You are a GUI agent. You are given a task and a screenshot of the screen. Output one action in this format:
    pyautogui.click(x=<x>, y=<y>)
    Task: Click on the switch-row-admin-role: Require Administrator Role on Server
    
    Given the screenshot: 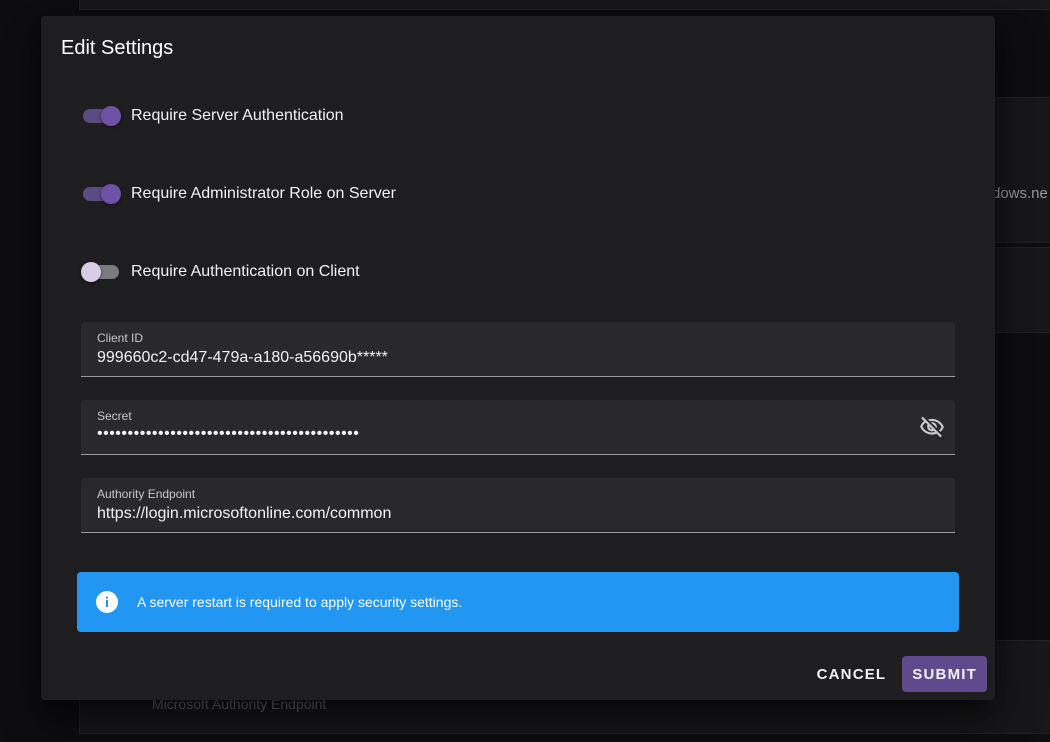 What is the action you would take?
    pyautogui.click(x=238, y=194)
    